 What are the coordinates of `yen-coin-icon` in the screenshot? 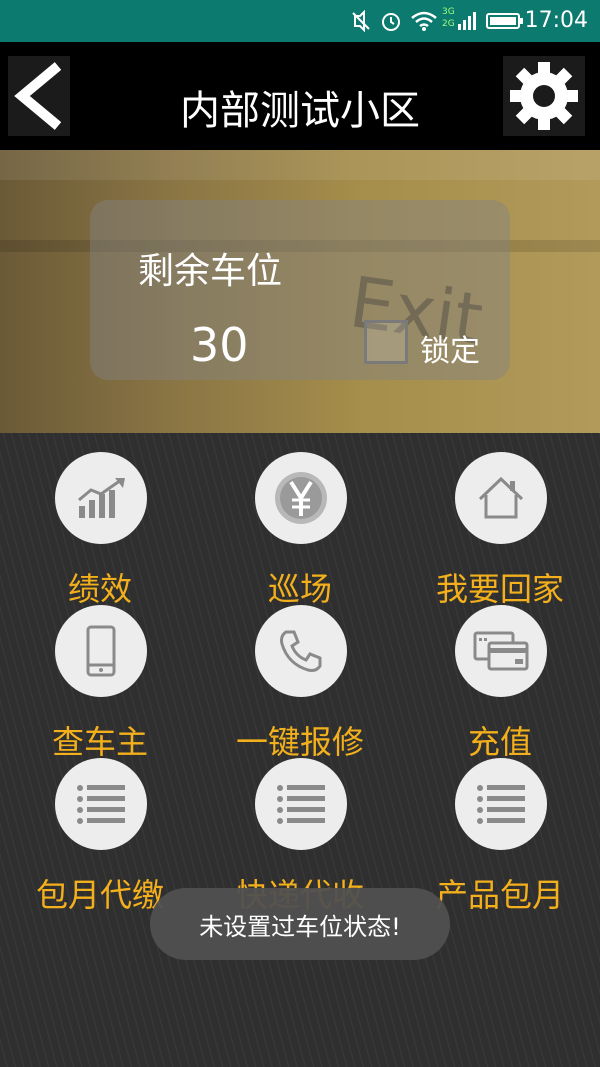 It's located at (301, 498).